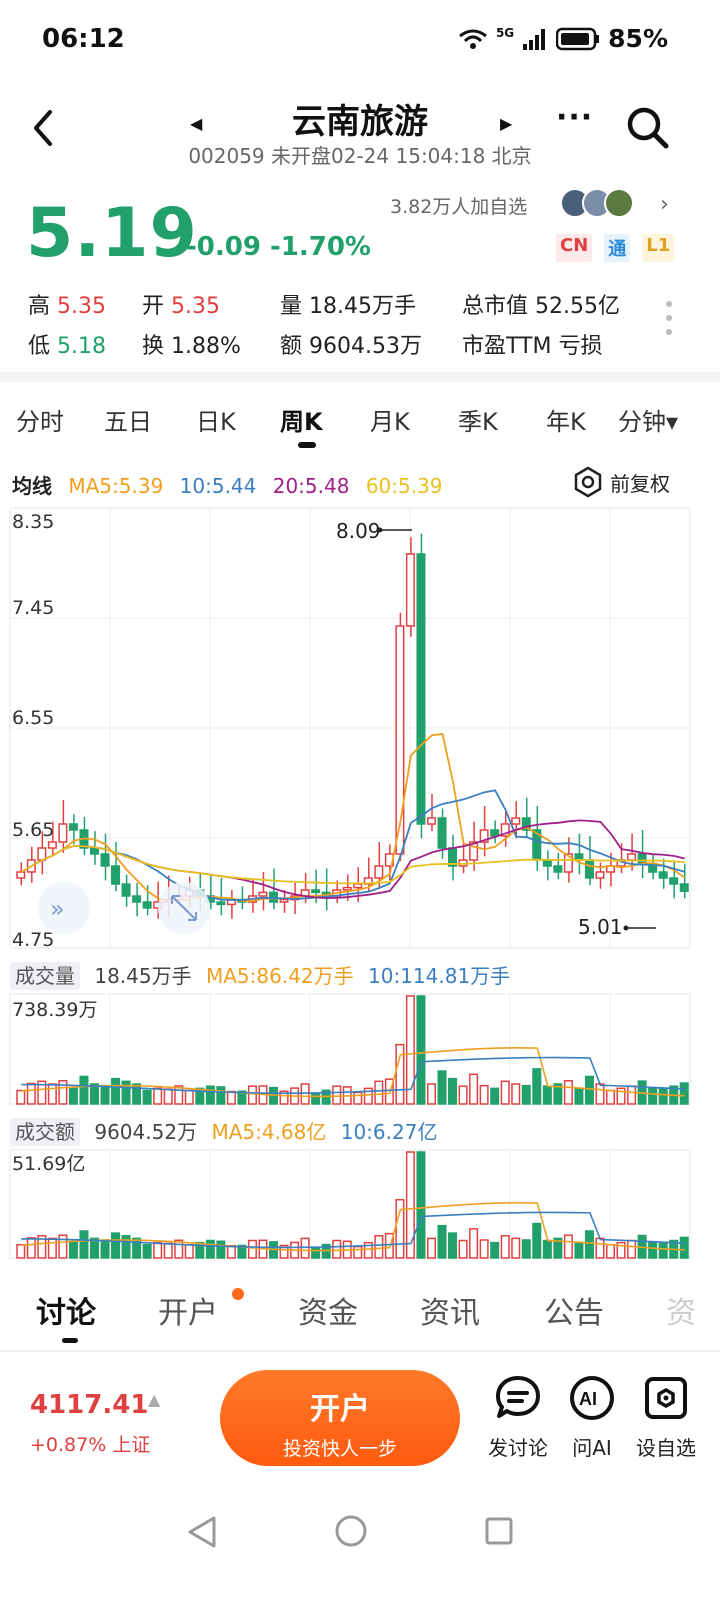 This screenshot has height=1610, width=720. What do you see at coordinates (216, 419) in the screenshot?
I see `tab-daily-k: 日K` at bounding box center [216, 419].